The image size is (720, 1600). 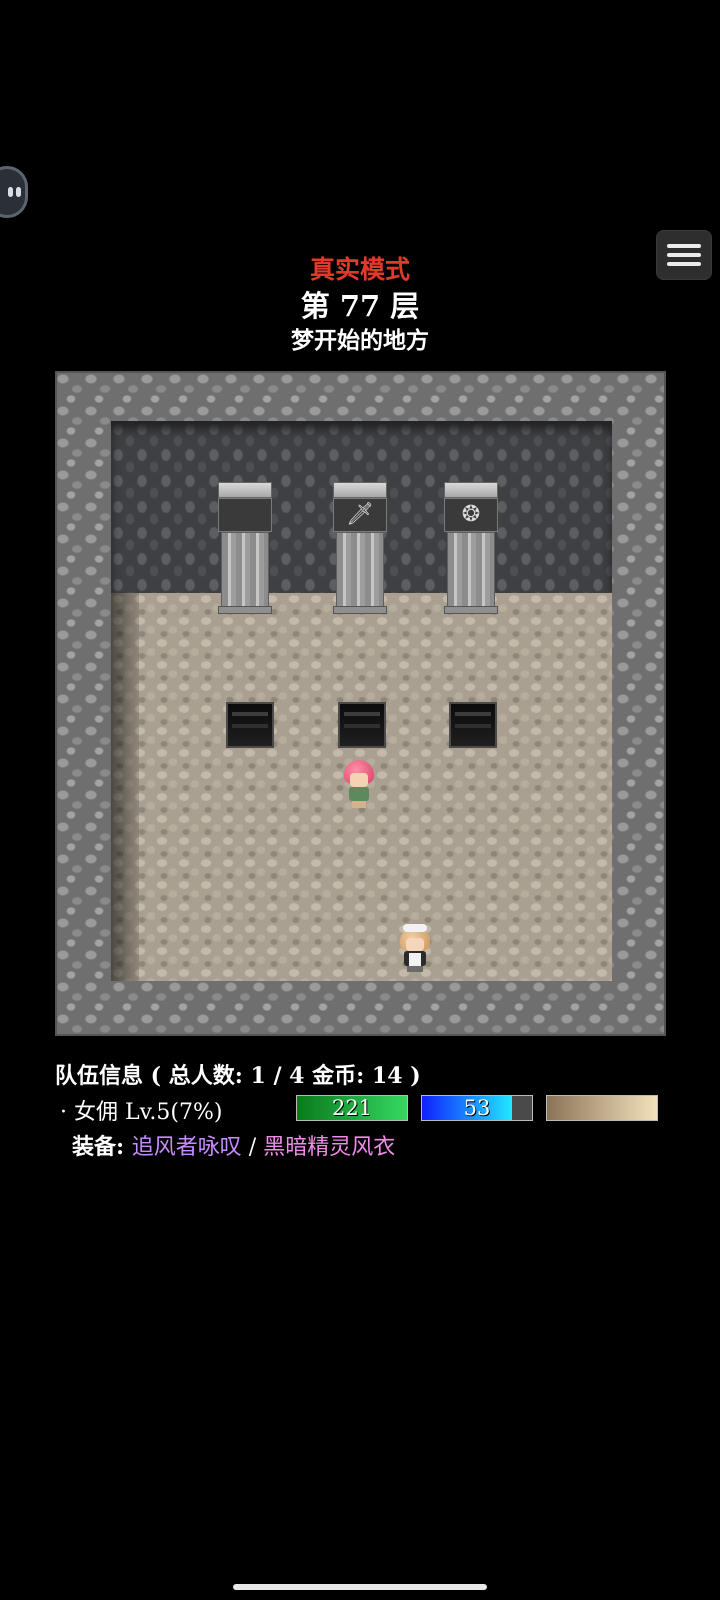 What do you see at coordinates (102, 1147) in the screenshot?
I see `equipment-label: 装备:` at bounding box center [102, 1147].